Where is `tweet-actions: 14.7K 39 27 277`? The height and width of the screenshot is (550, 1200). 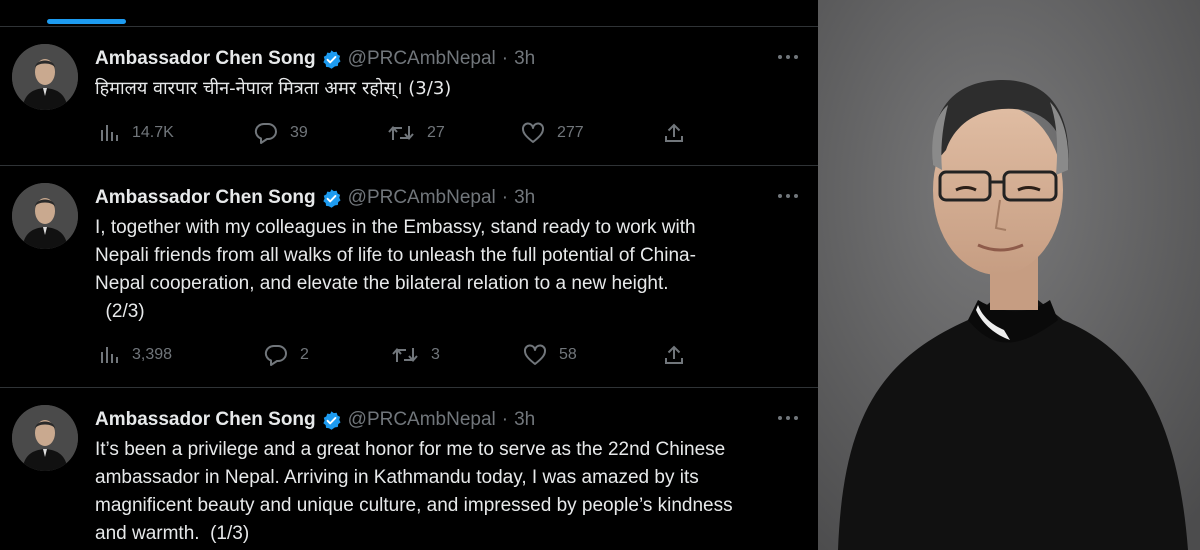
tweet-actions: 14.7K 39 27 277 is located at coordinates (395, 134).